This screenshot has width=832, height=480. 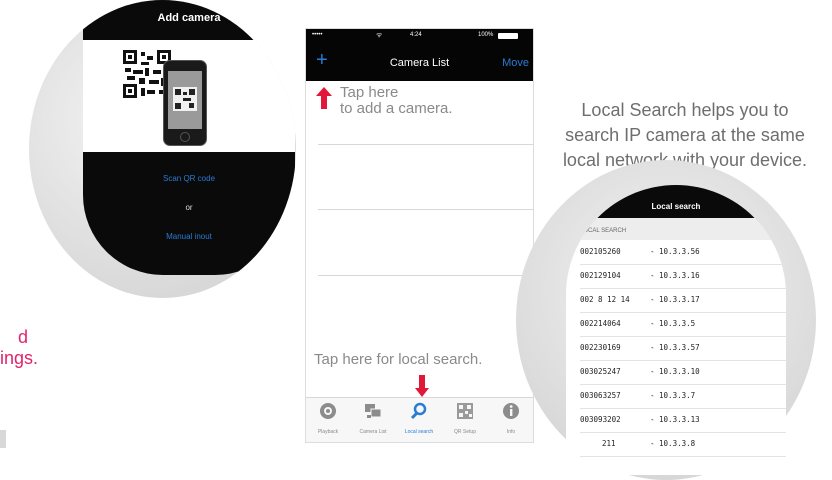 I want to click on tab-playback: Playback, so click(x=328, y=418).